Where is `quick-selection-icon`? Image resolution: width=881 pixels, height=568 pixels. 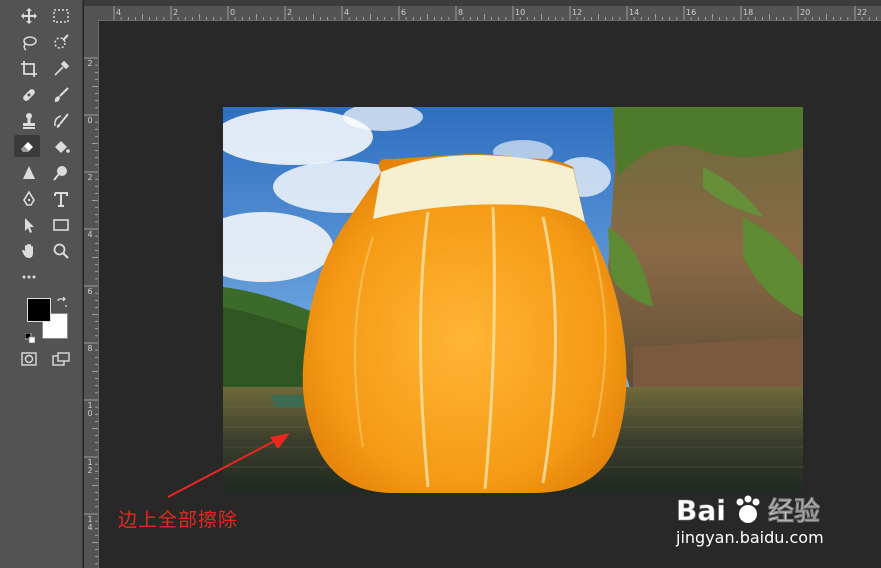 quick-selection-icon is located at coordinates (61, 43).